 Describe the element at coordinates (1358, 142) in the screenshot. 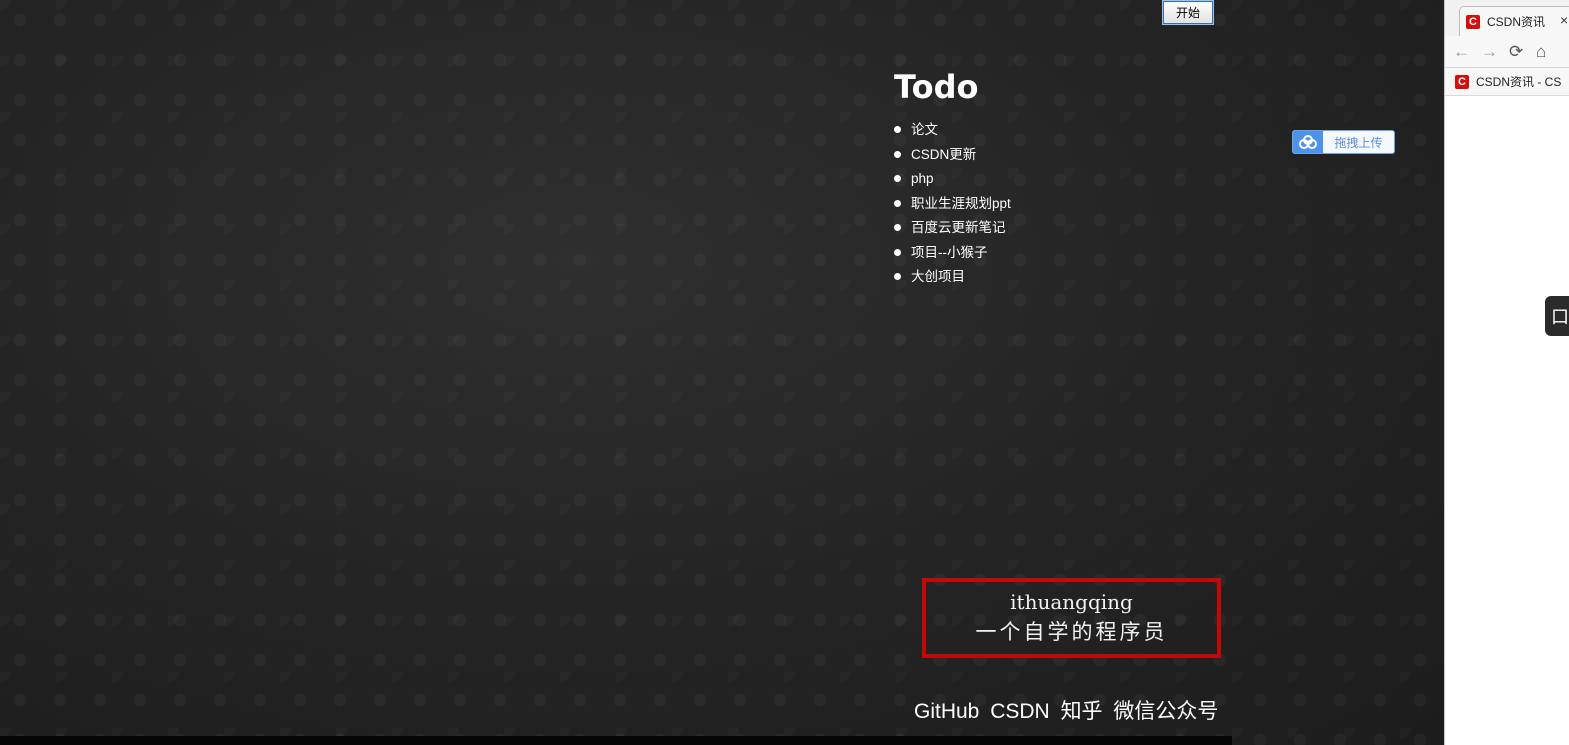

I see `upload-label: 拖拽上传` at that location.